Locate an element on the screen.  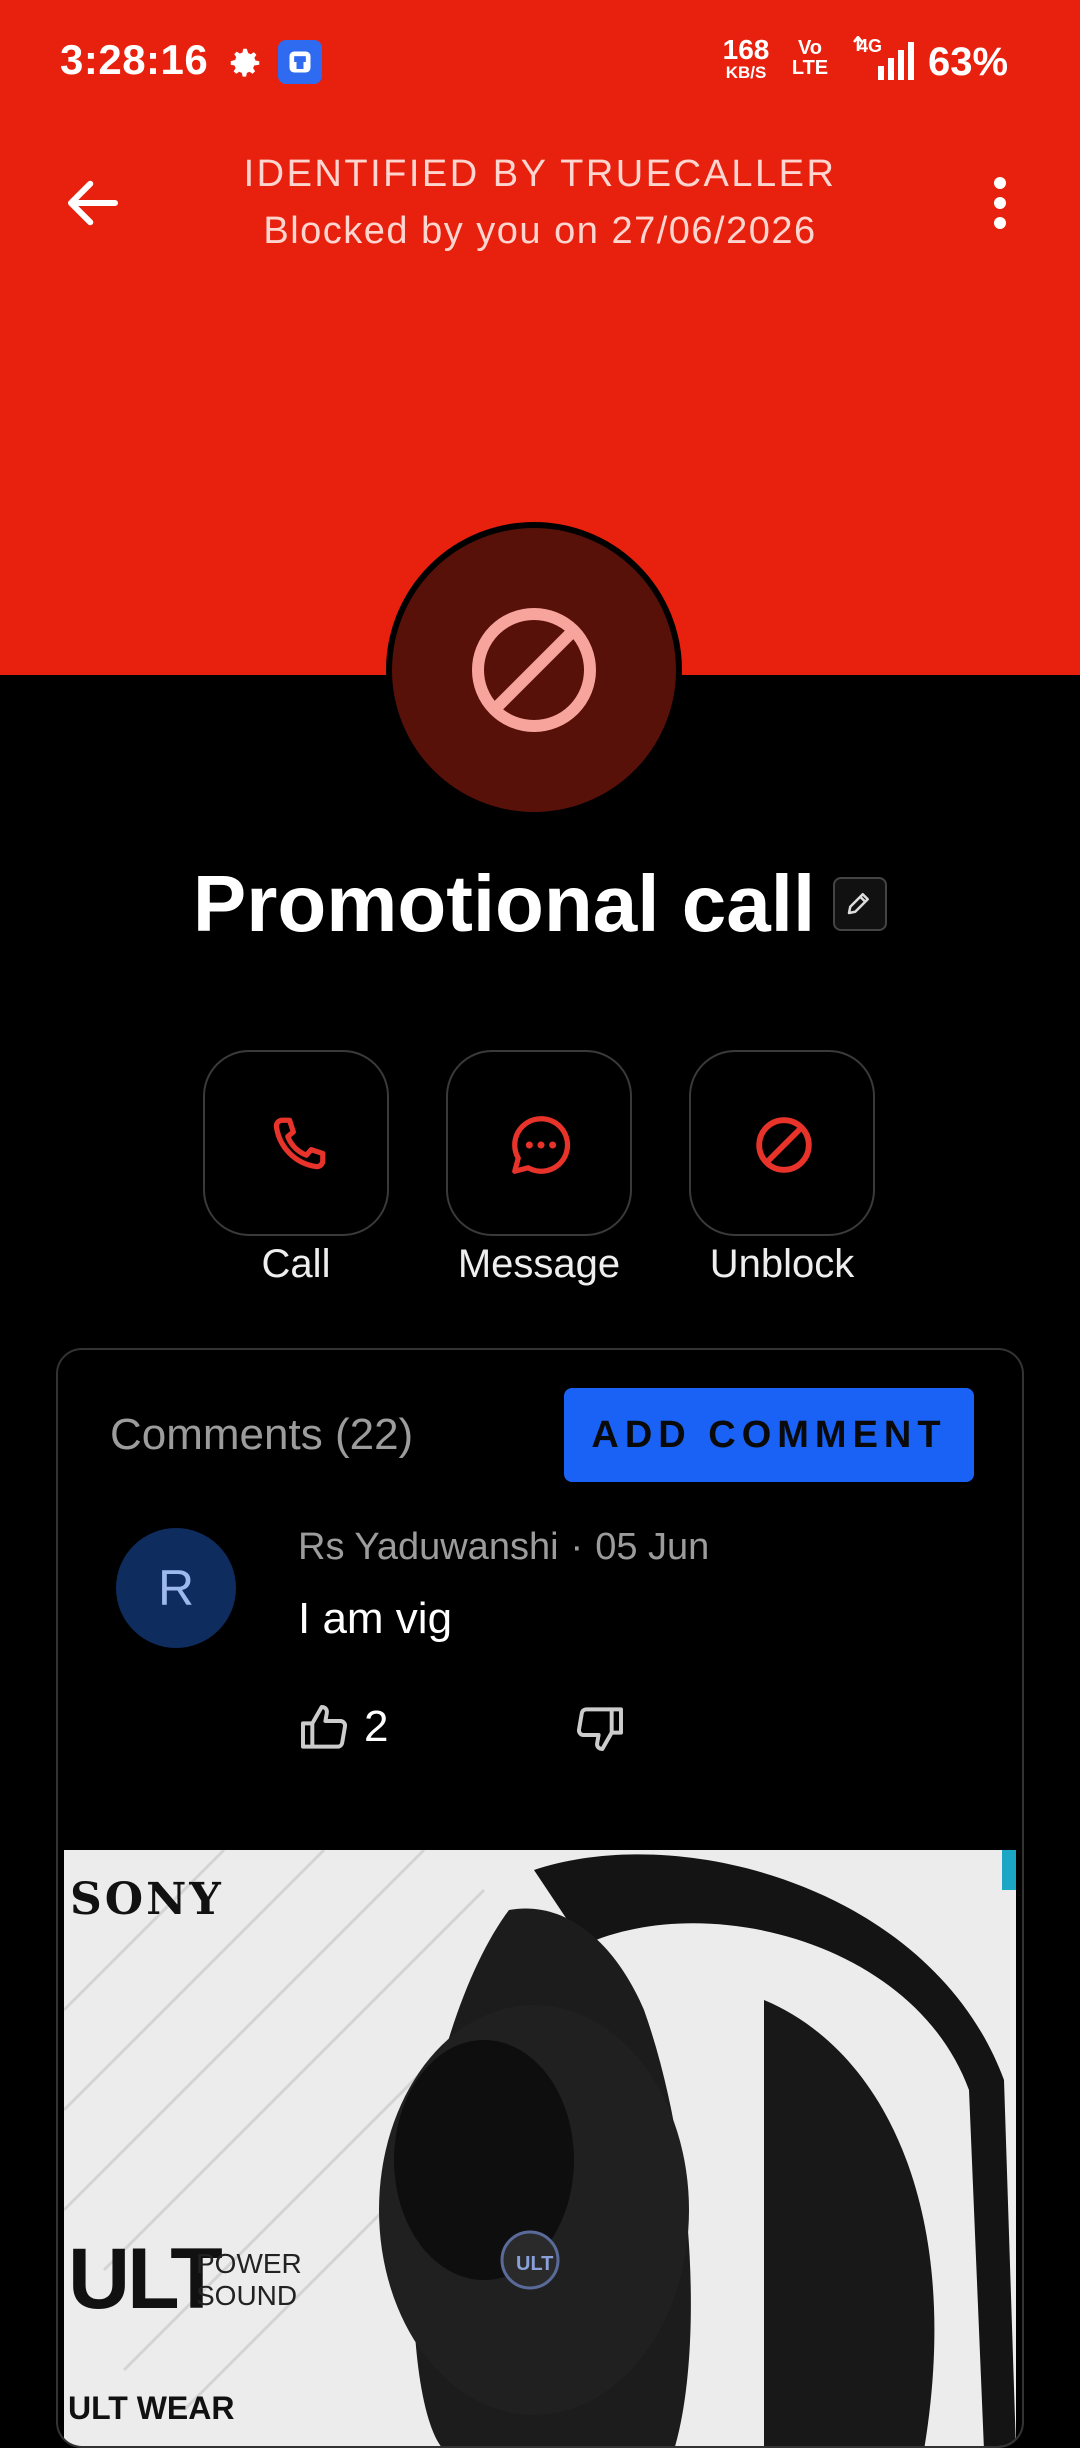
unblock-button is located at coordinates (782, 1143).